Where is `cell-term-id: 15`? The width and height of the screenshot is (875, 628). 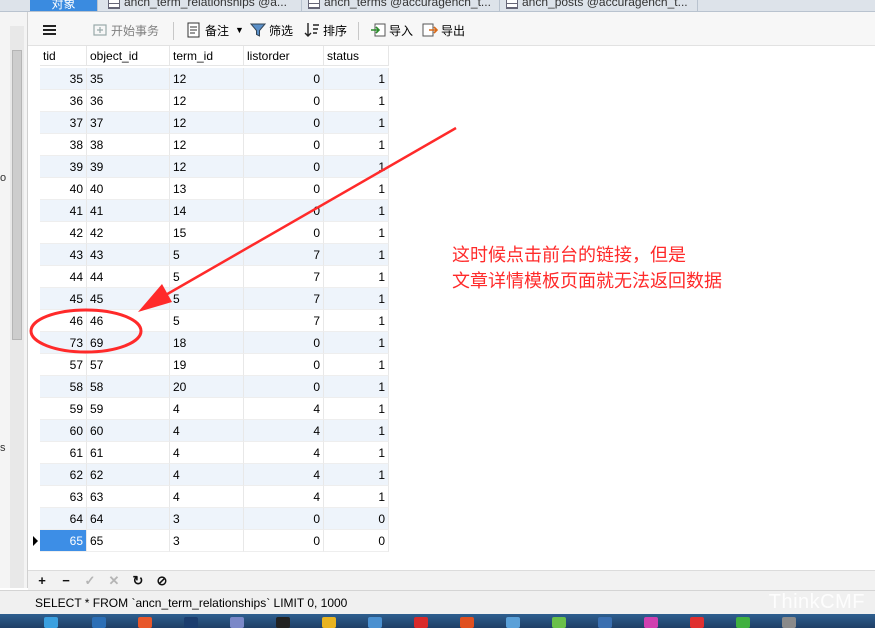
cell-term-id: 15 is located at coordinates (207, 233).